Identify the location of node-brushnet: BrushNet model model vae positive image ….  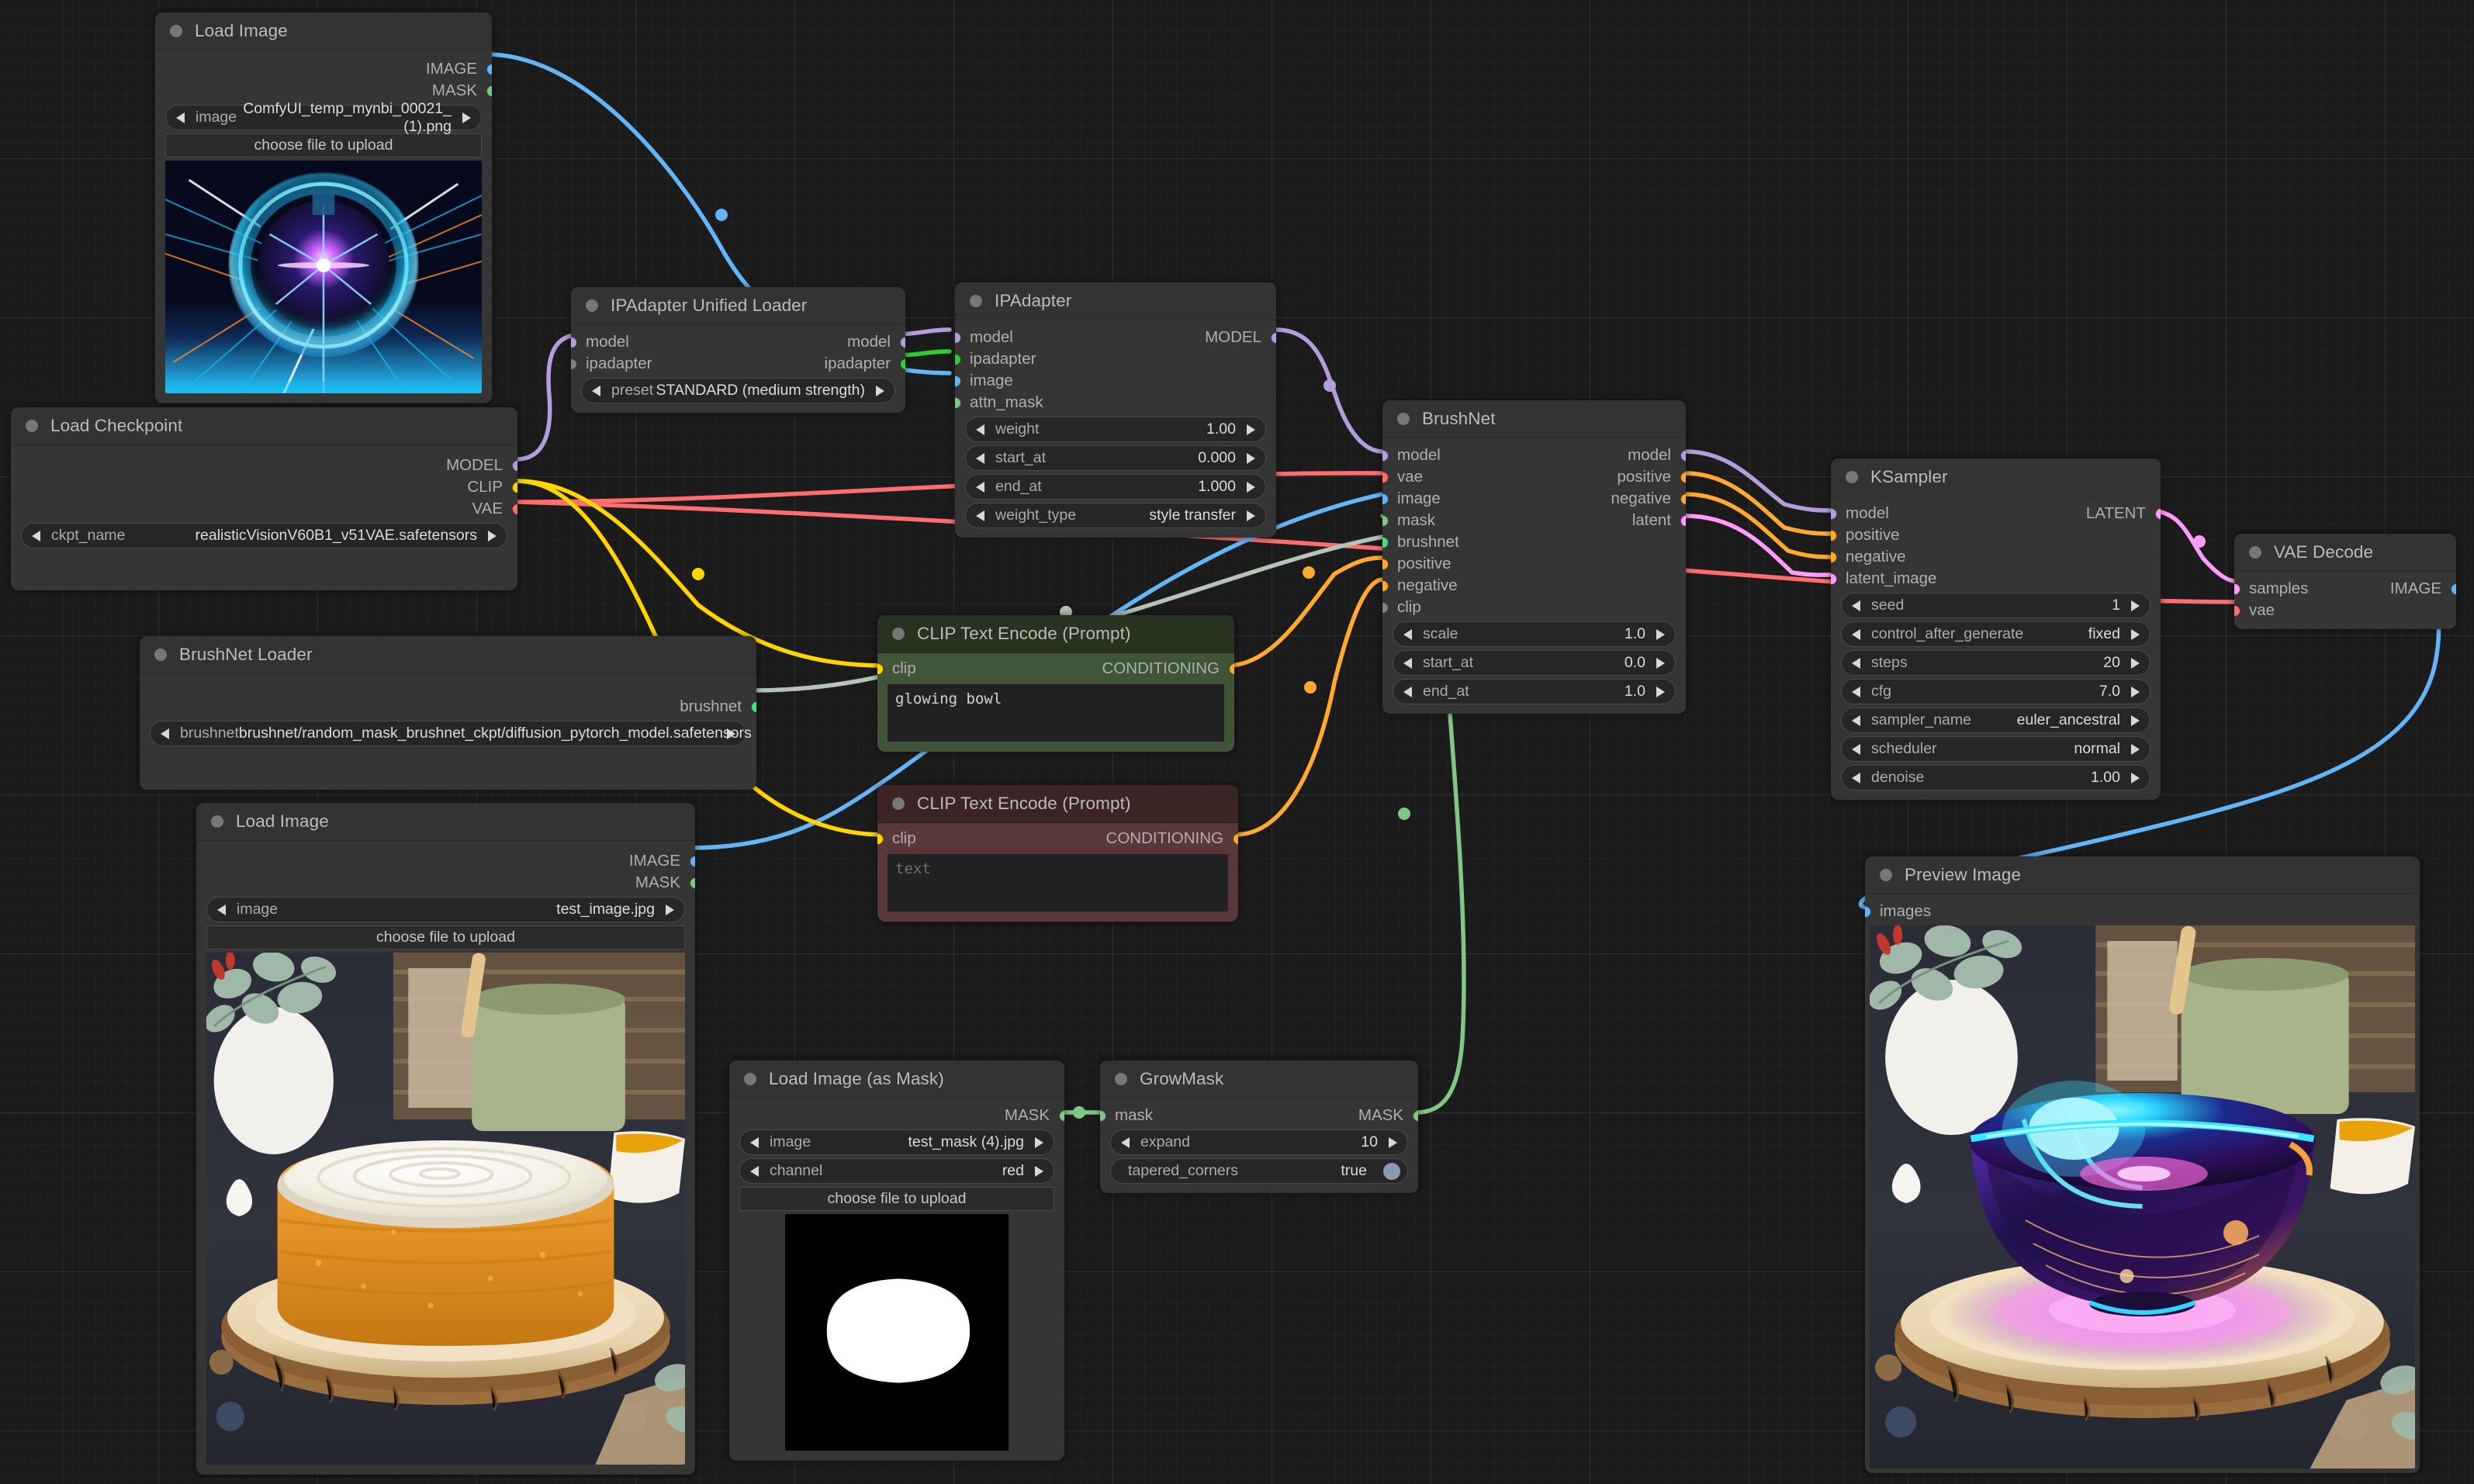
(1534, 557).